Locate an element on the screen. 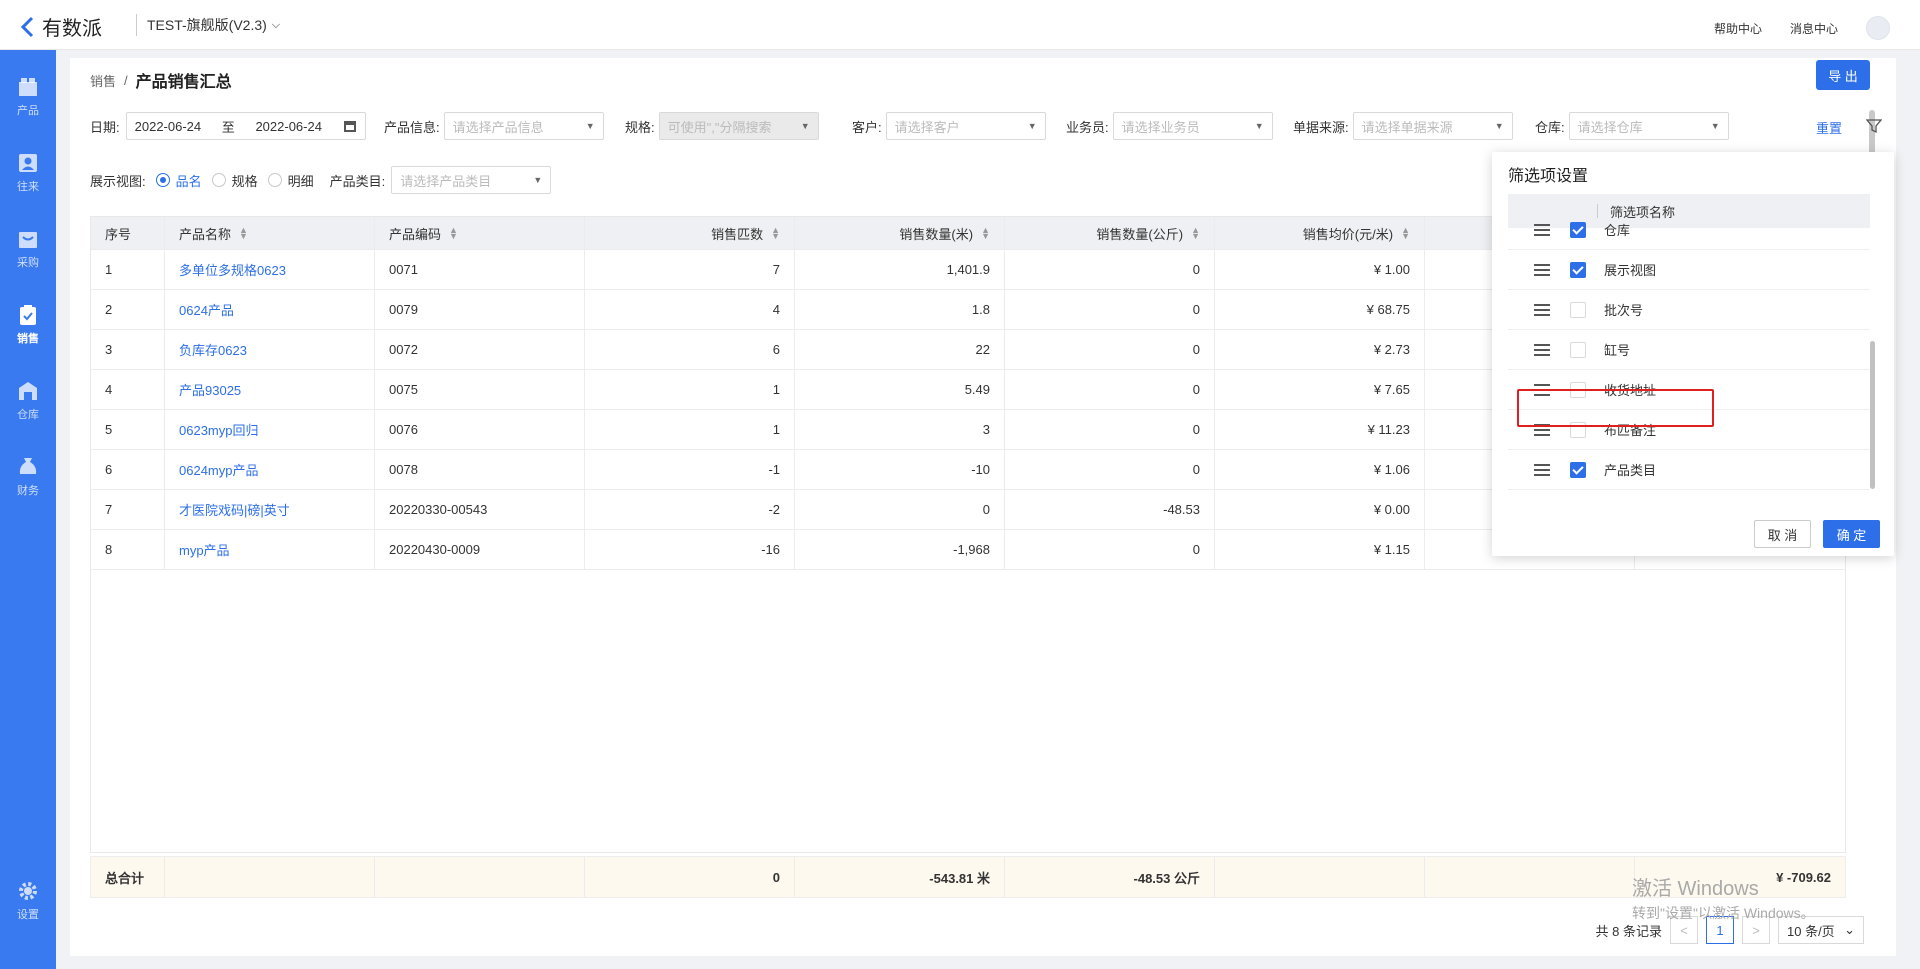 The width and height of the screenshot is (1920, 969). customer-select: 请选择客户 ▼ is located at coordinates (965, 126).